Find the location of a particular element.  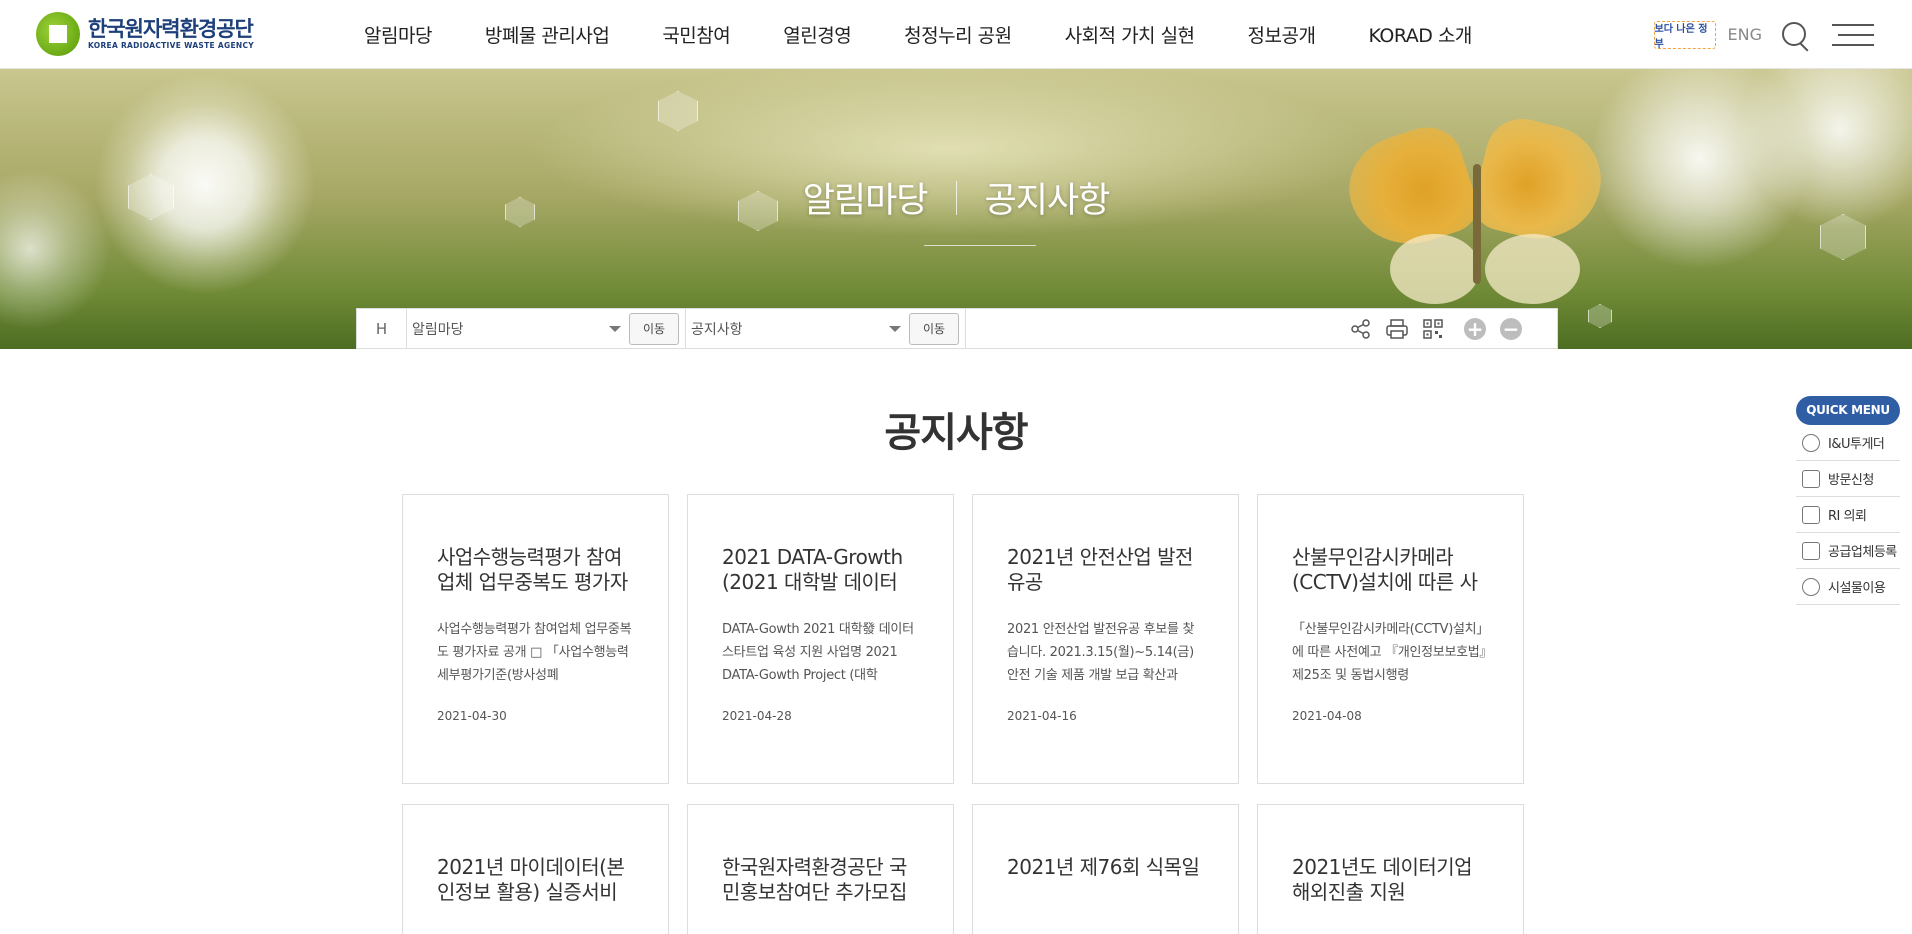

depth1-select: 알림마당 is located at coordinates (518, 328).